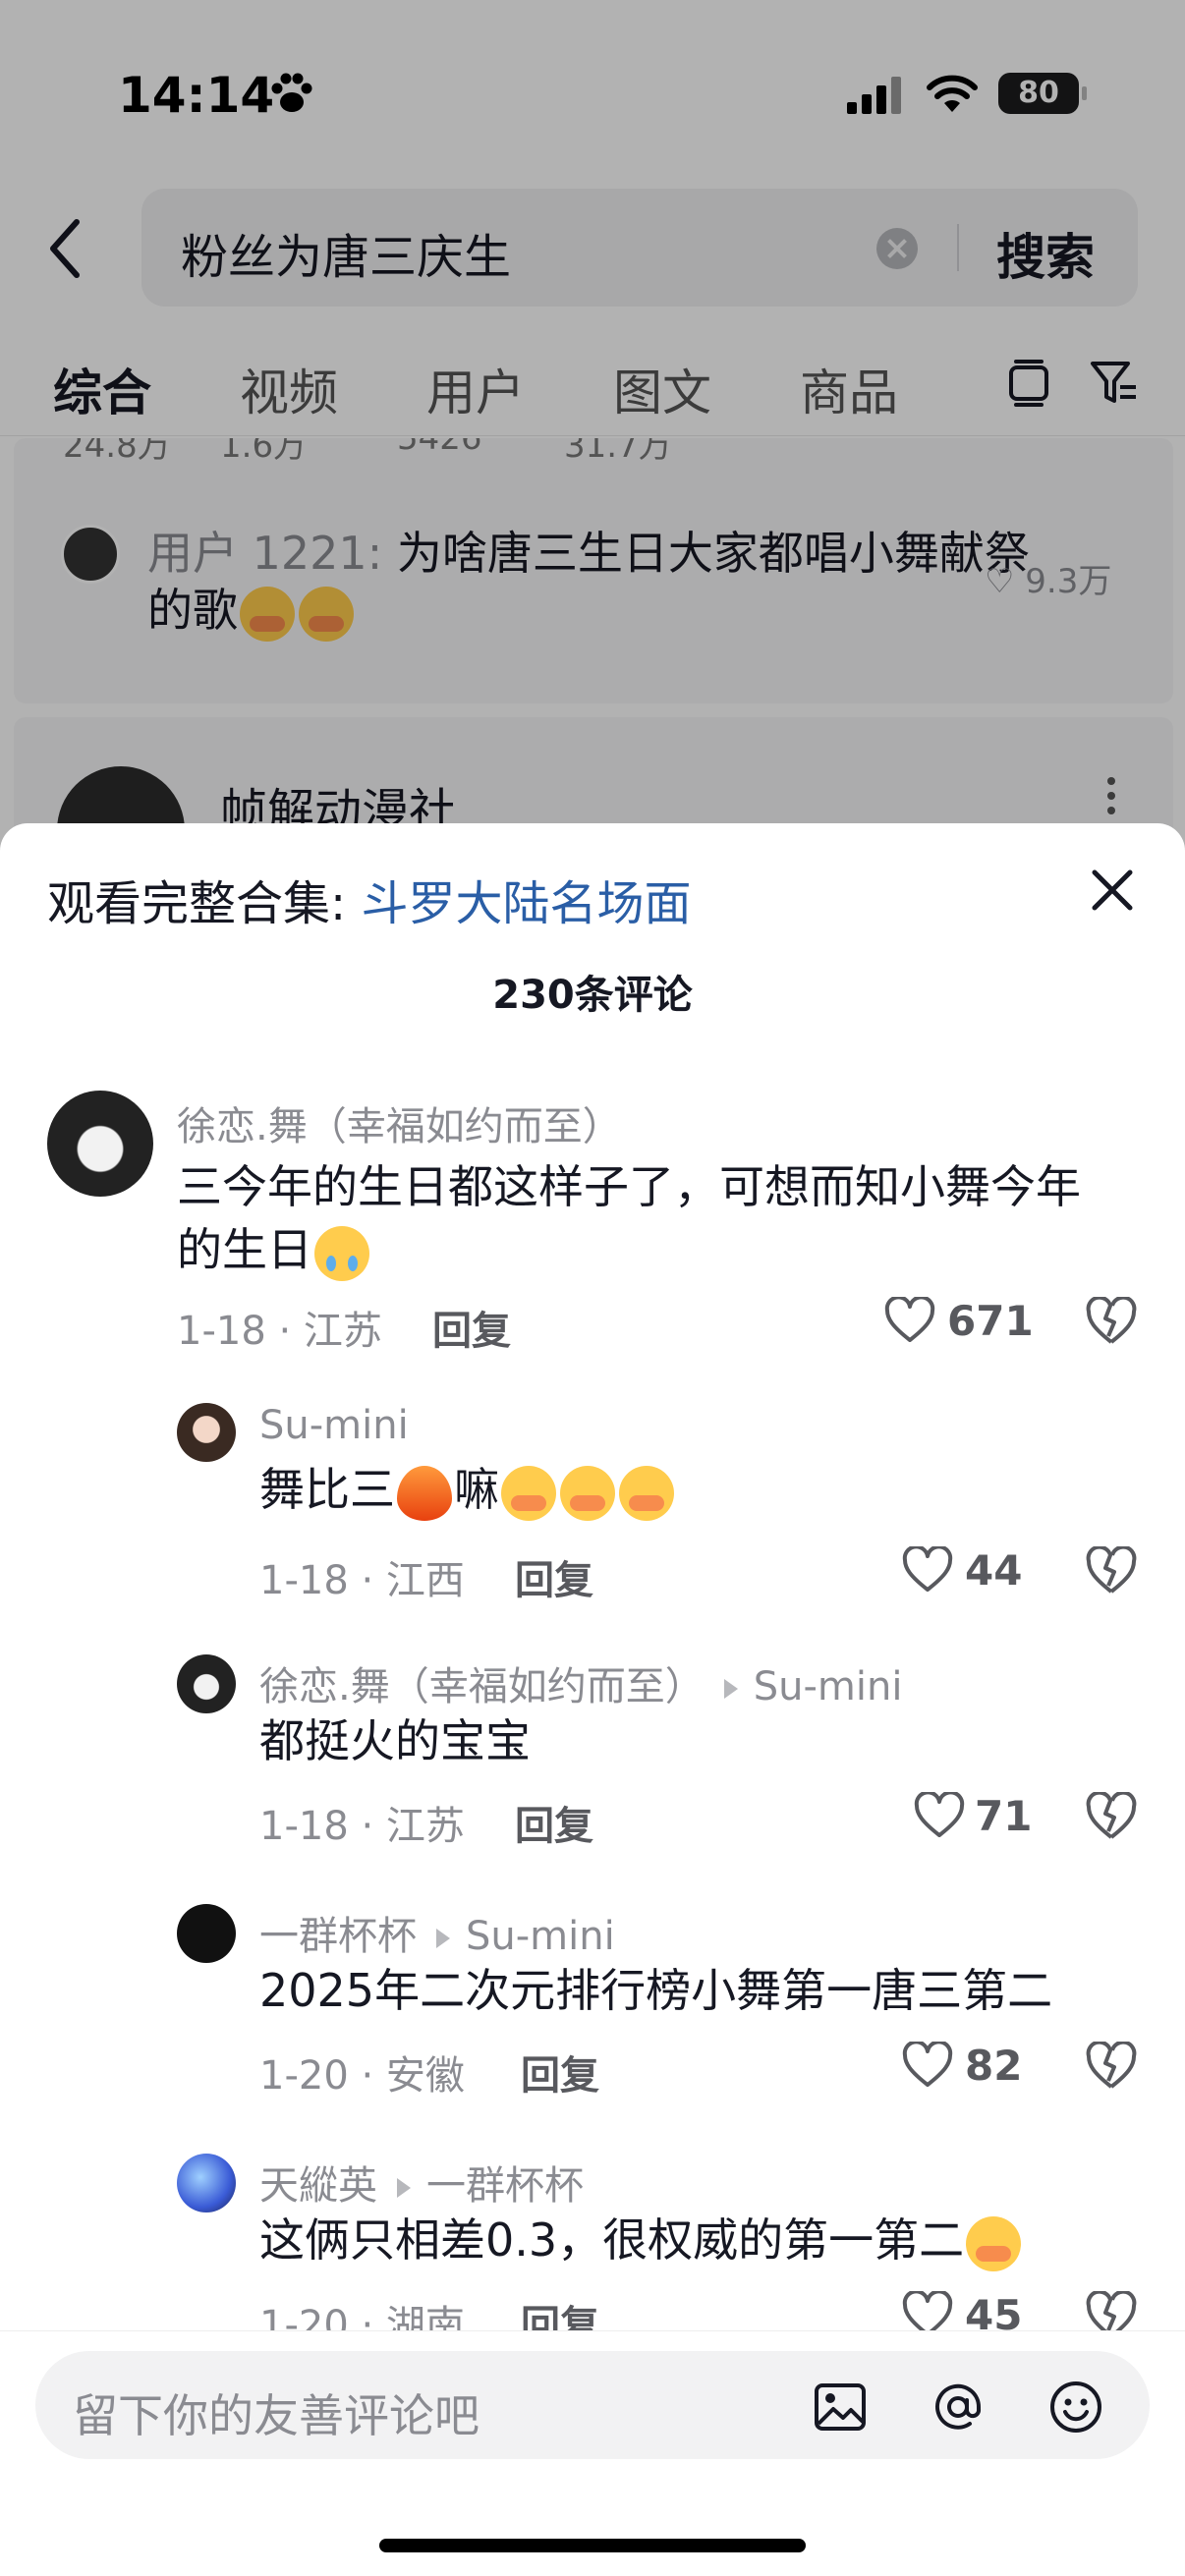 This screenshot has height=2576, width=1185. I want to click on like-count: 671, so click(991, 1321).